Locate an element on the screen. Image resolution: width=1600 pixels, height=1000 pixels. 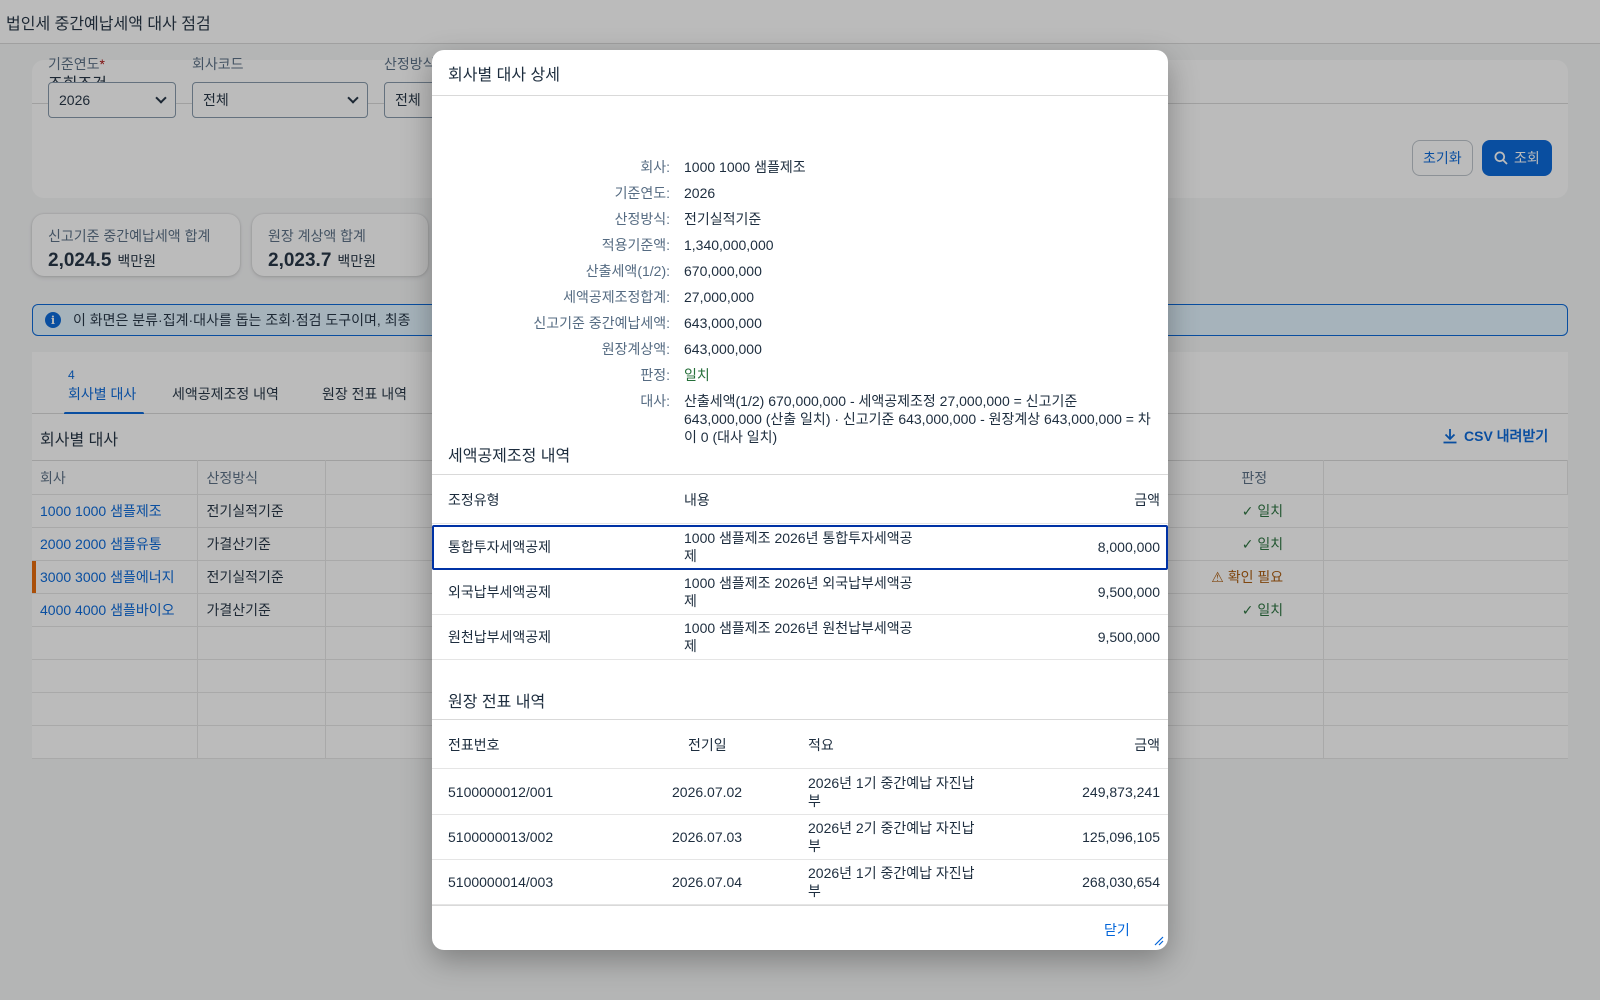
ledger-date: 2026.07.02 is located at coordinates (707, 792).